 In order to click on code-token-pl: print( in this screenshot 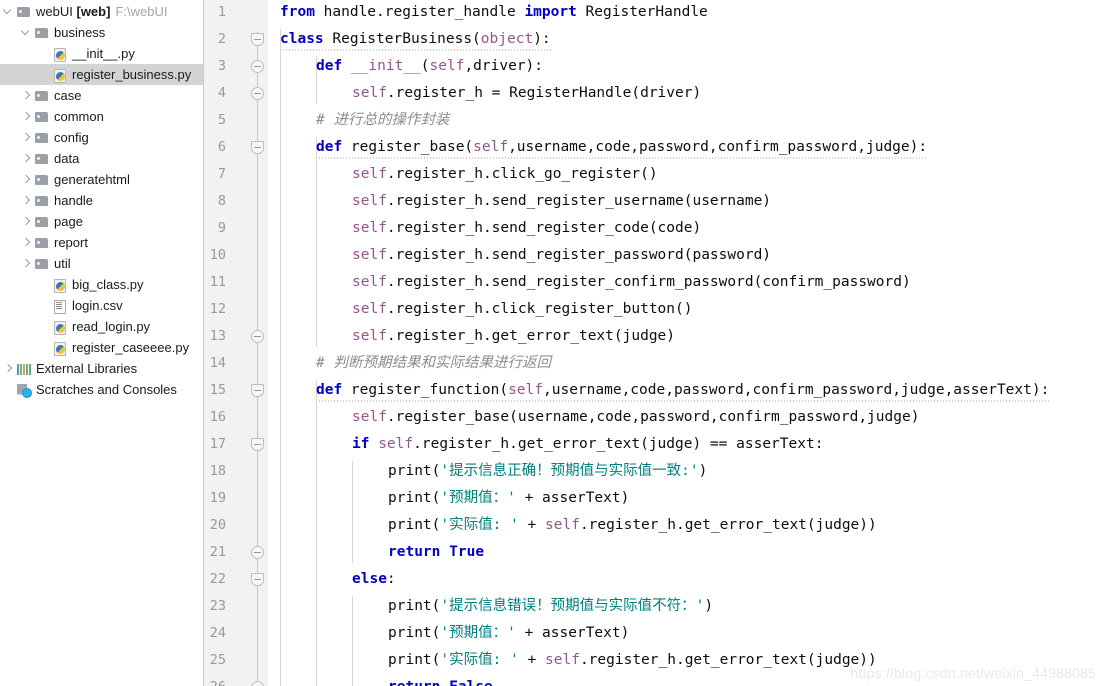, I will do `click(414, 660)`.